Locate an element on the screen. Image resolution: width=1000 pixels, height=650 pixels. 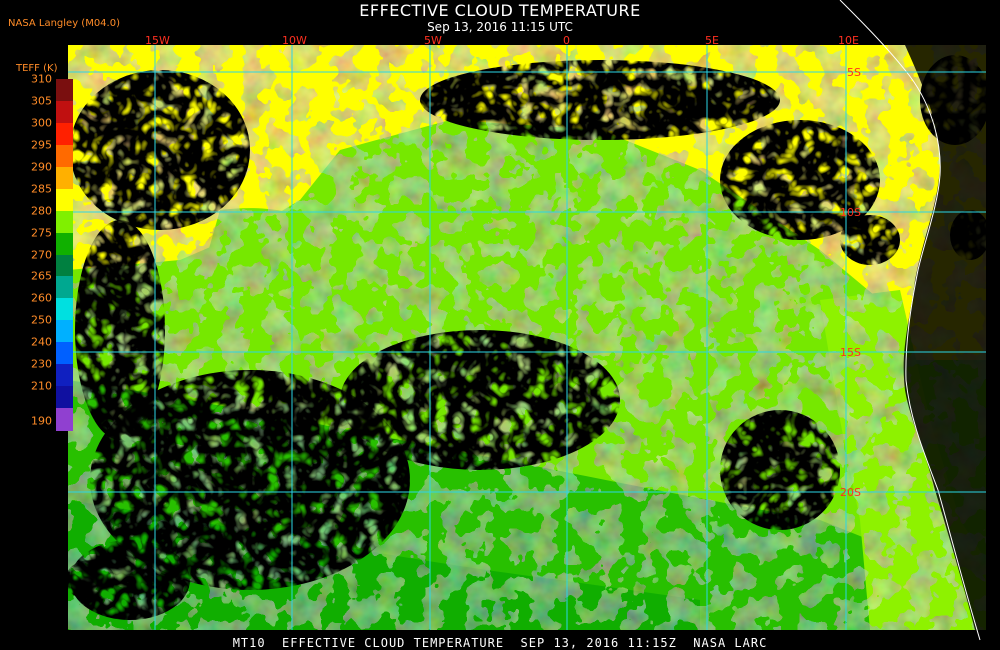
lat-label: 10S is located at coordinates (850, 212).